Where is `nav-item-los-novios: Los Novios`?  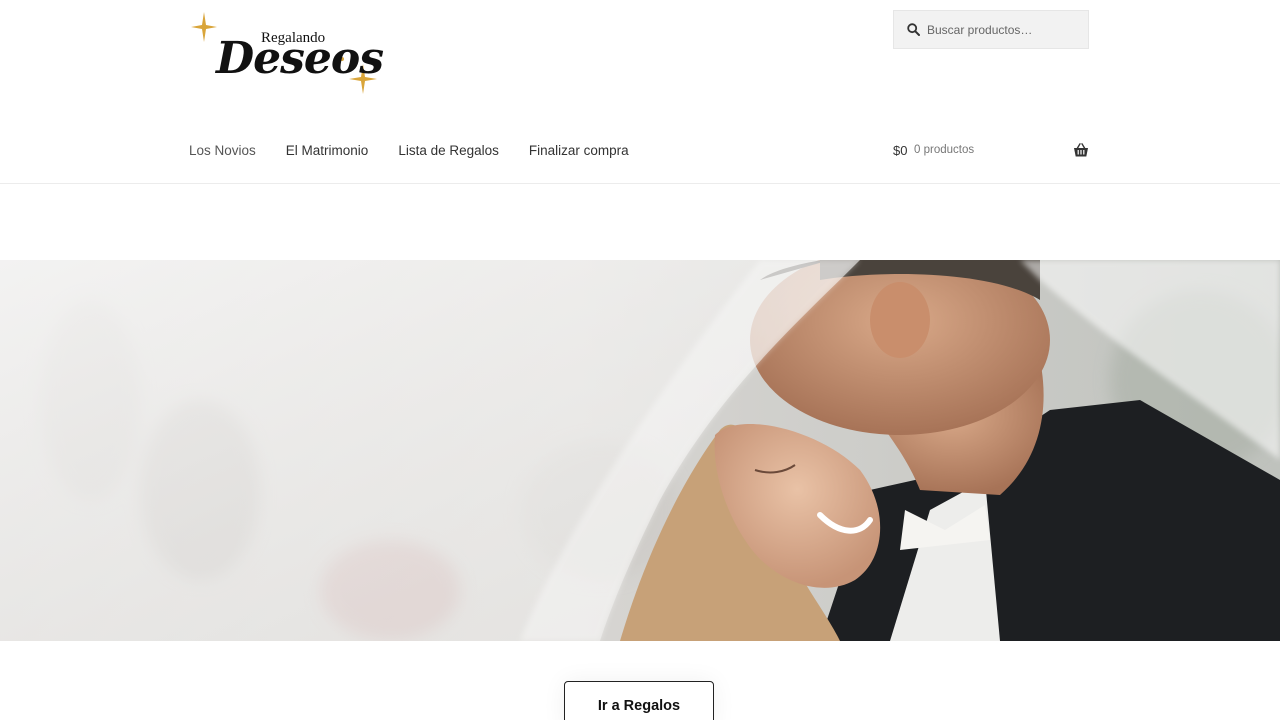 nav-item-los-novios: Los Novios is located at coordinates (222, 150).